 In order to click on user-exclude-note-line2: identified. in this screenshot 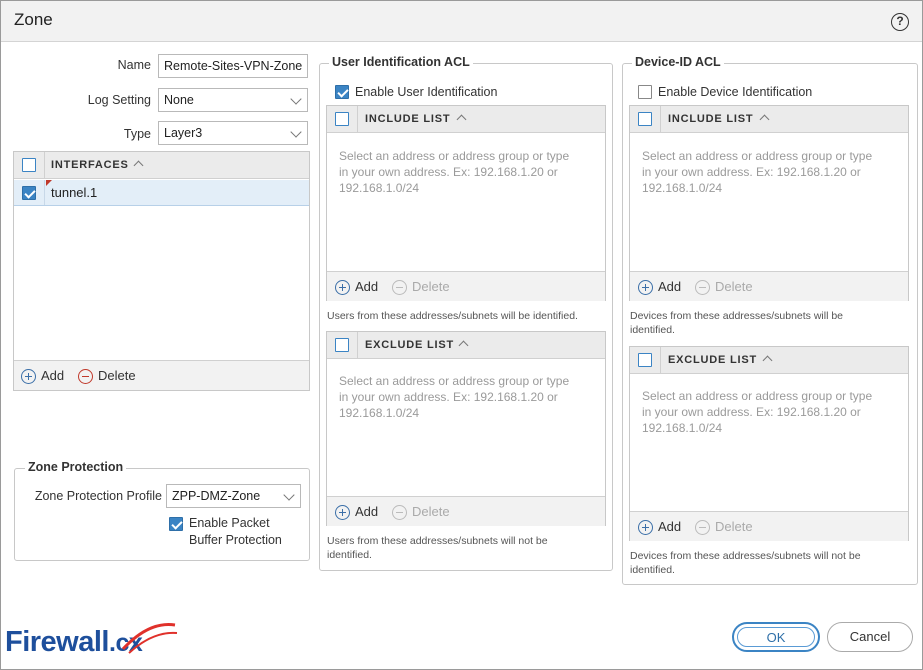, I will do `click(349, 555)`.